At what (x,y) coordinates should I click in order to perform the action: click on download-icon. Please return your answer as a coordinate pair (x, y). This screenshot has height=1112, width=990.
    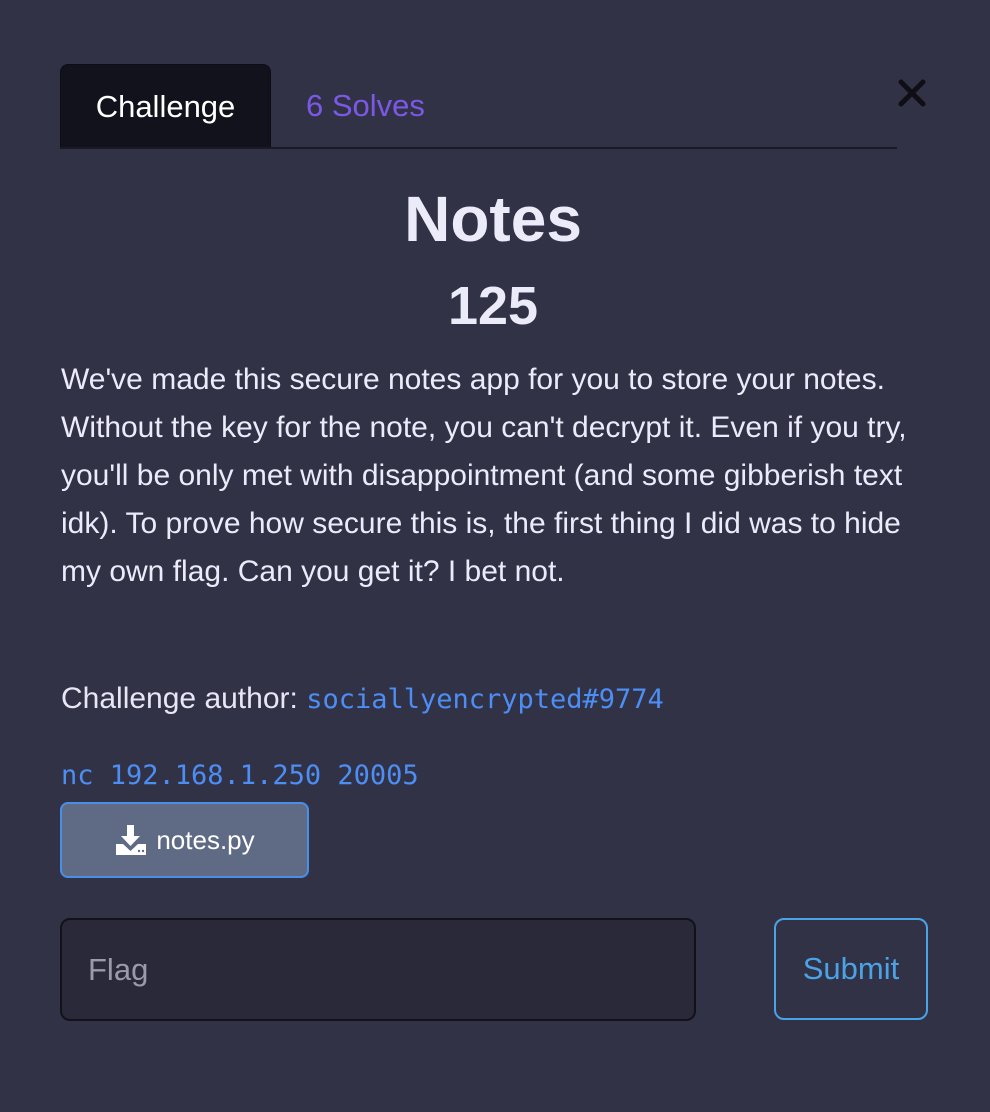
    Looking at the image, I should click on (131, 840).